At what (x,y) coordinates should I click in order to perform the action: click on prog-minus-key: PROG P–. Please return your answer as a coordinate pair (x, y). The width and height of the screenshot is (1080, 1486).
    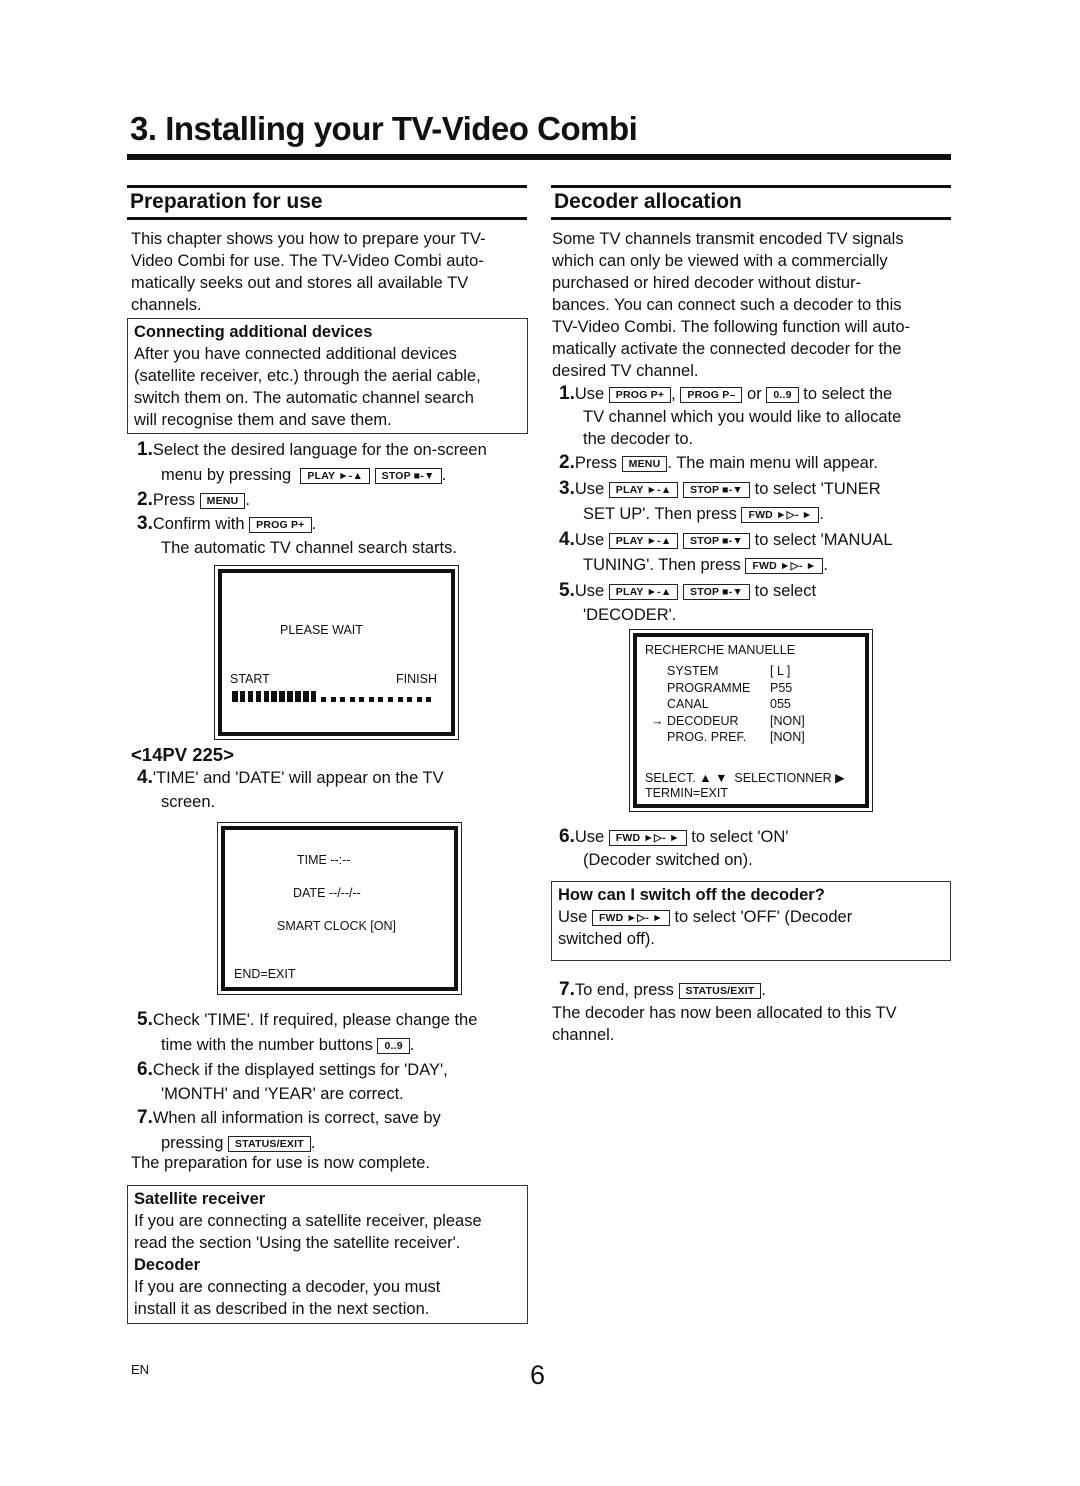
    Looking at the image, I should click on (711, 395).